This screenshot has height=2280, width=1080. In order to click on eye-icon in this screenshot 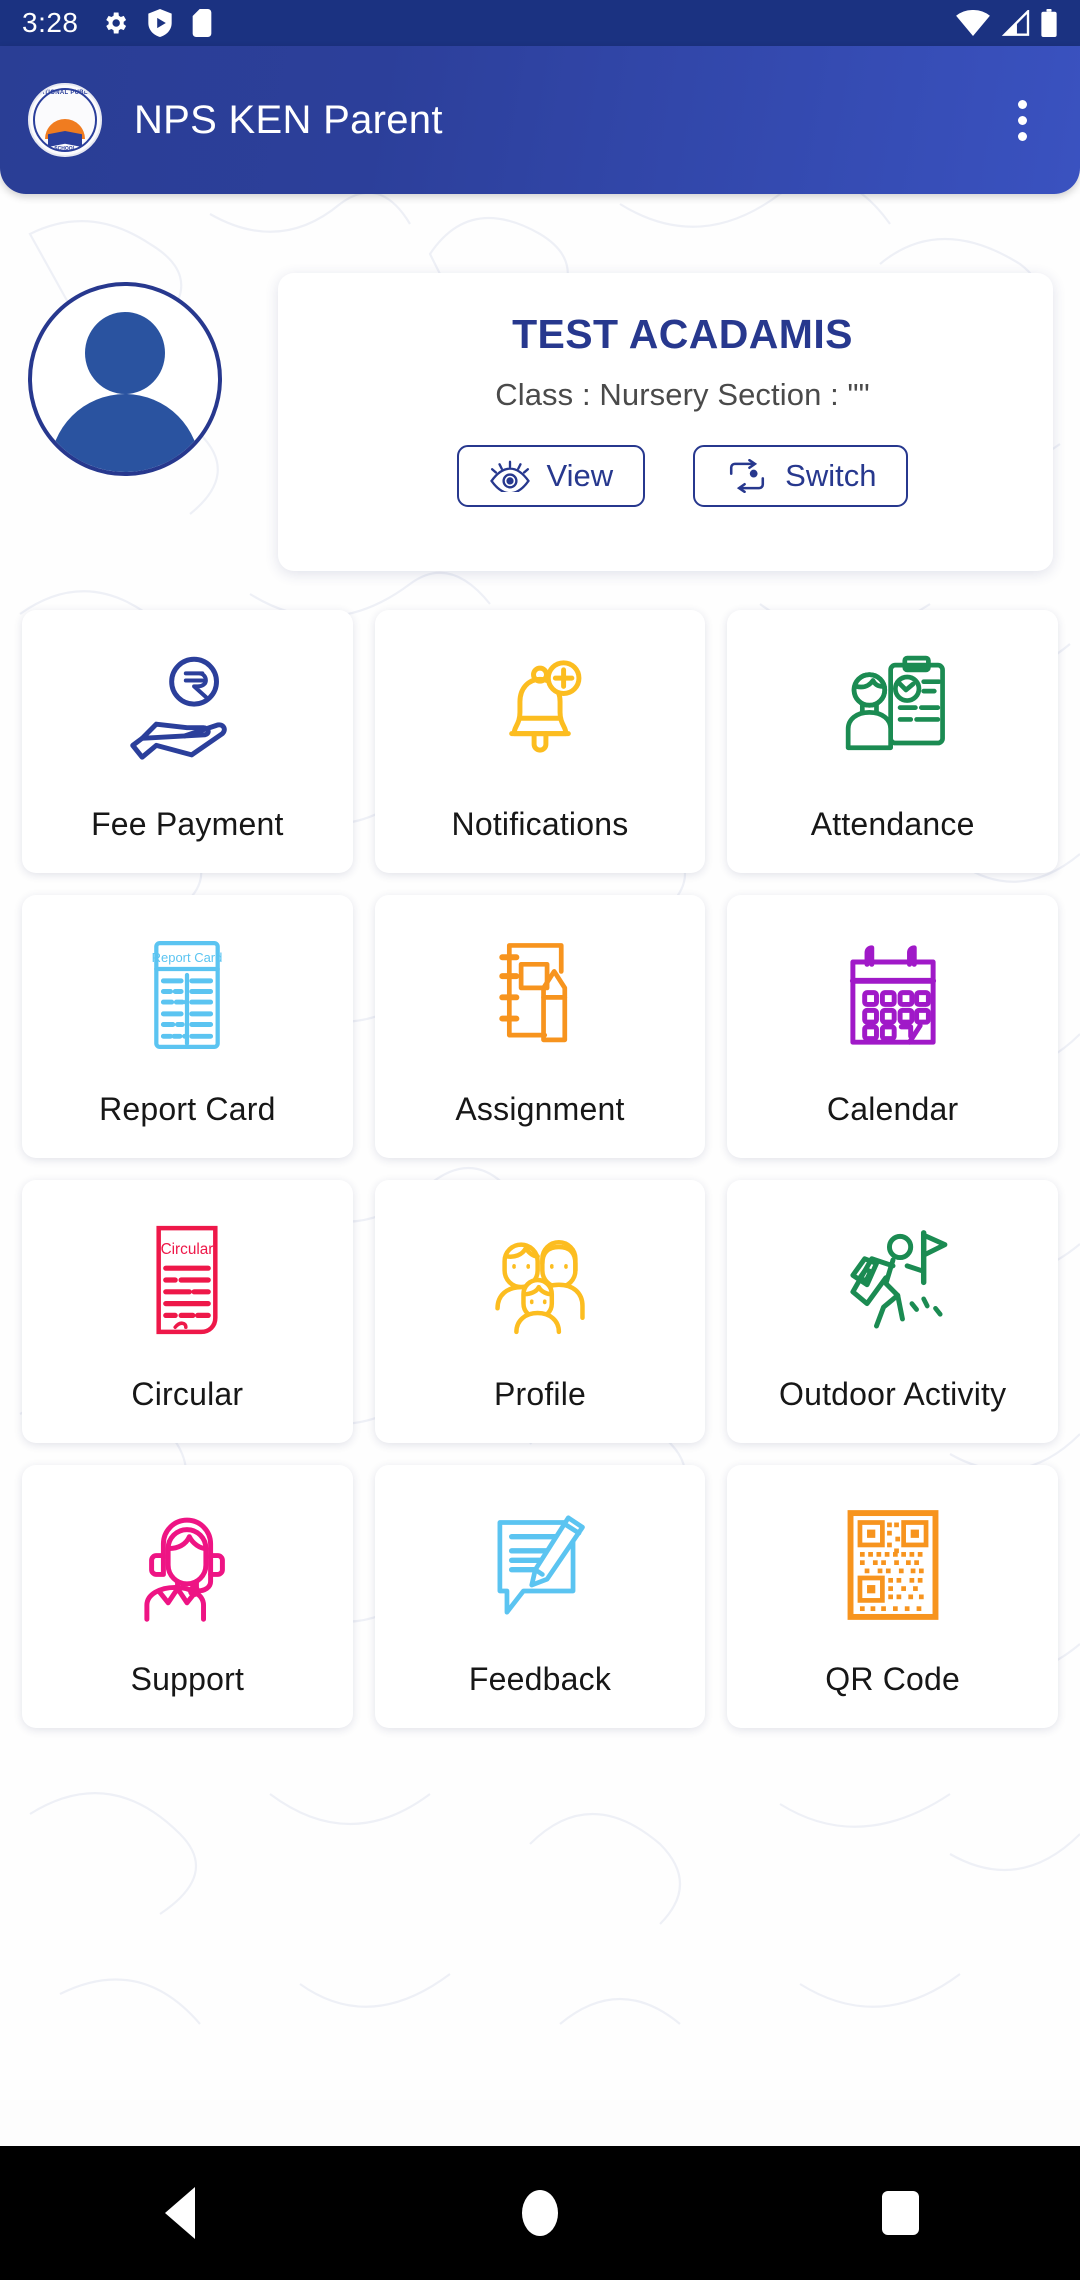, I will do `click(509, 476)`.